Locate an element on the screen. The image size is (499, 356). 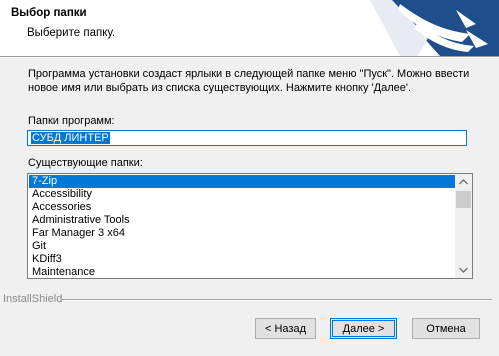
program-folder-value: СУБД ЛИНТЕР is located at coordinates (70, 138).